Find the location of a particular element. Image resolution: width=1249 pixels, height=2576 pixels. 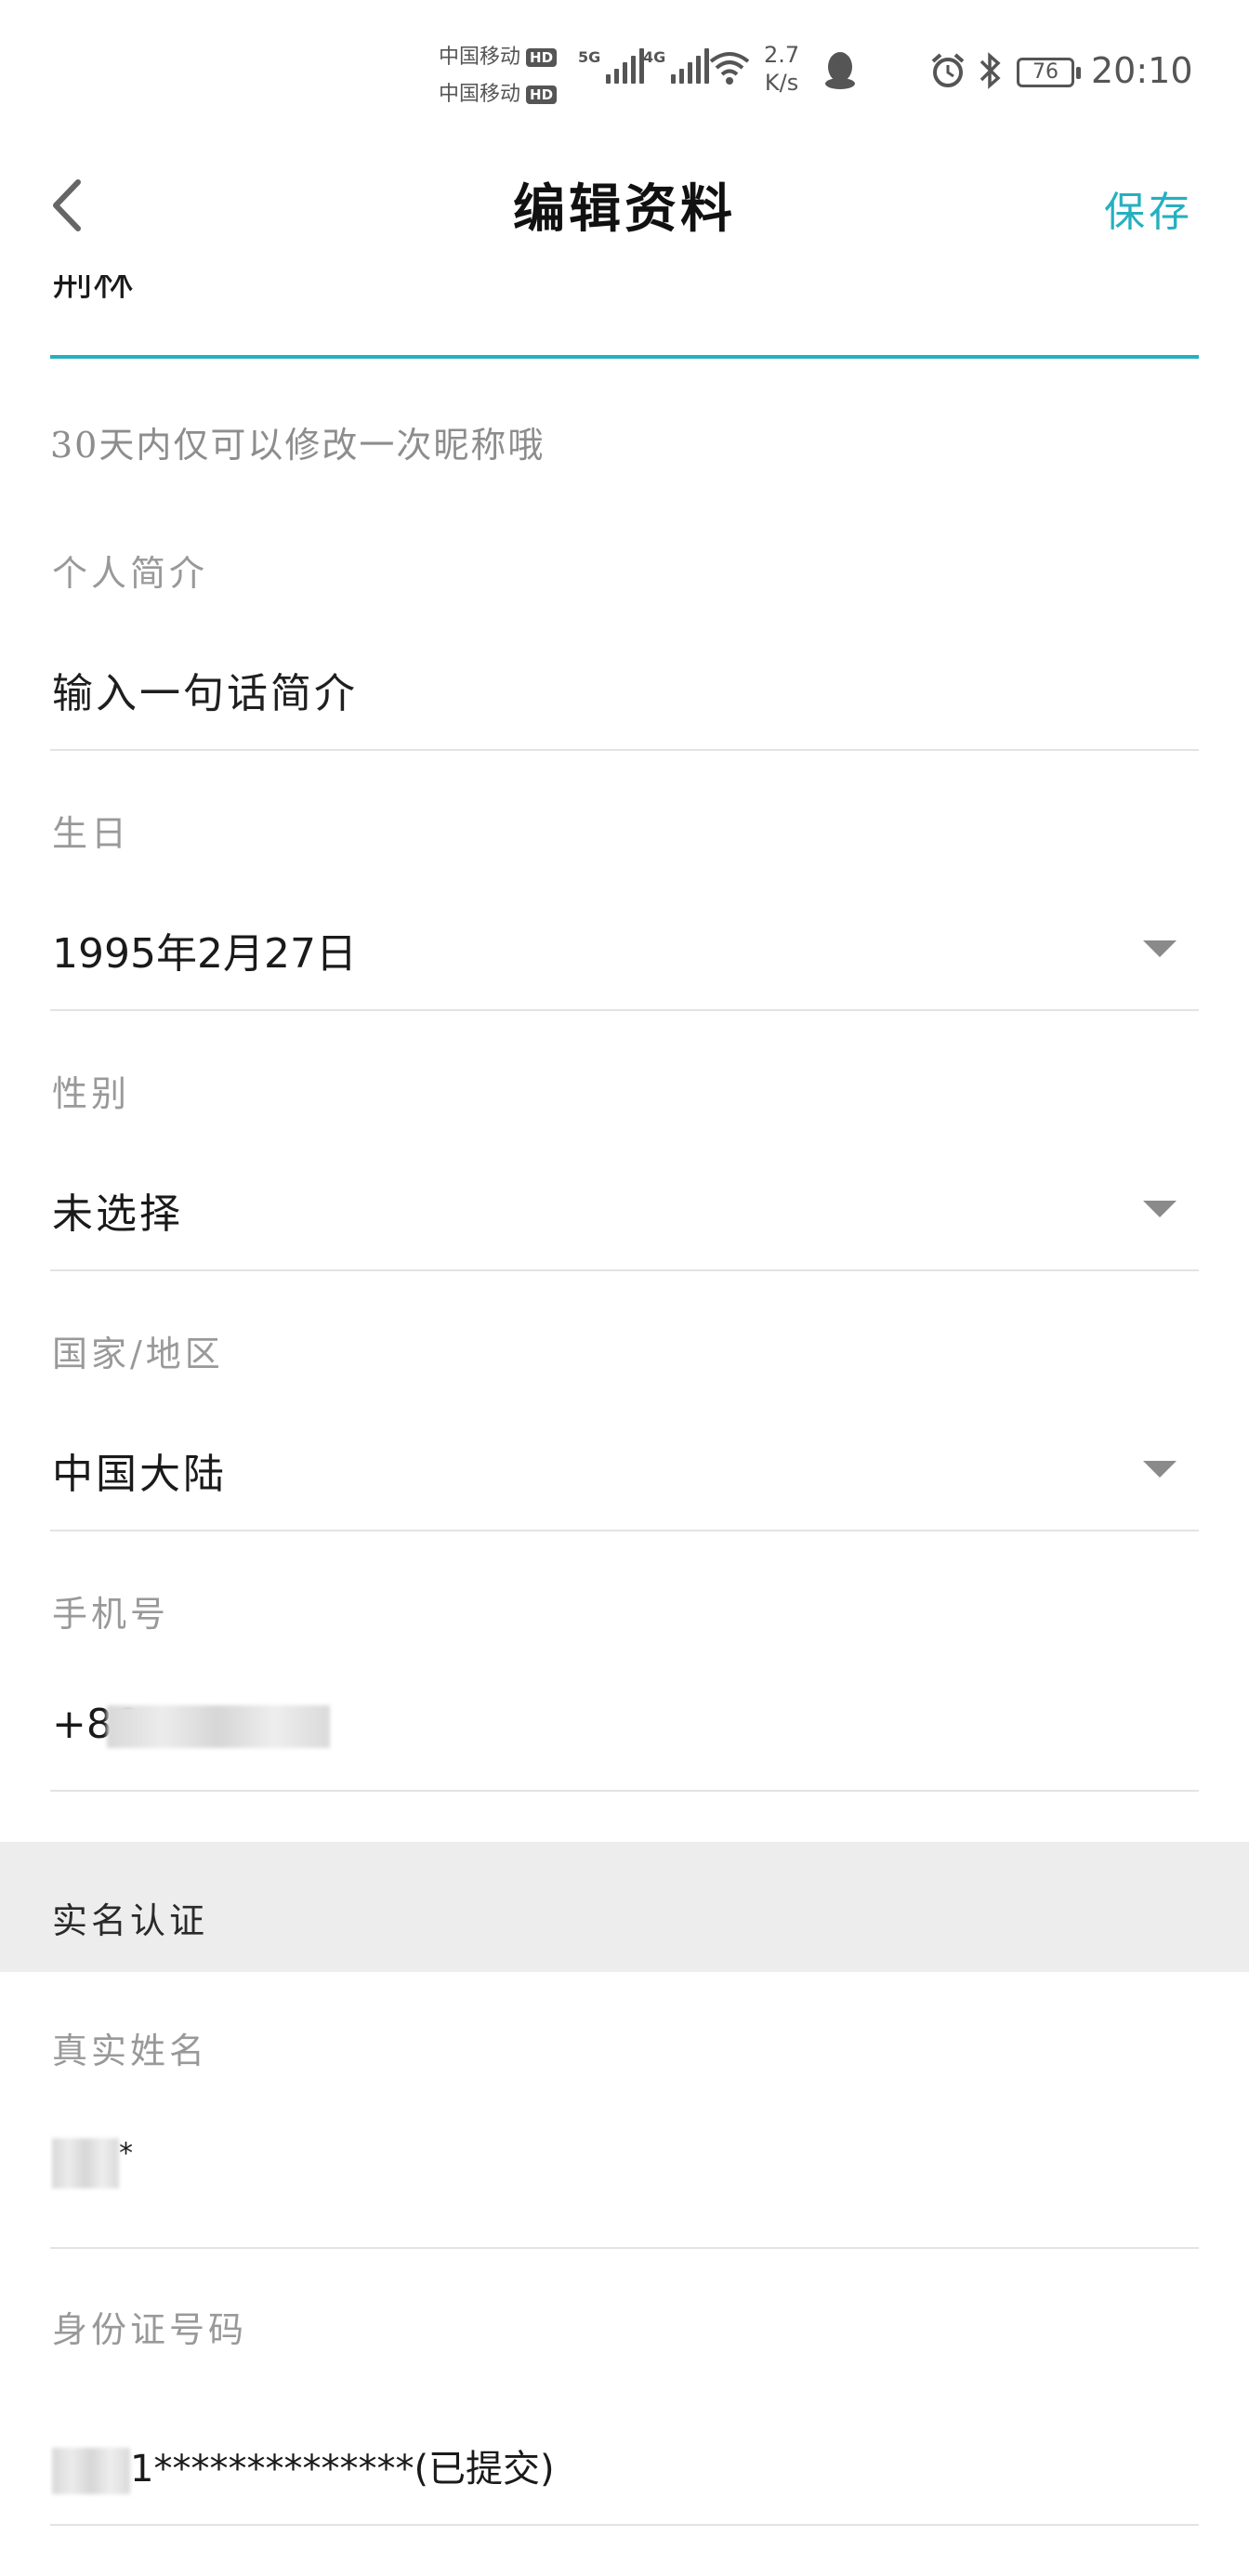

birthday-label: 生日 is located at coordinates (91, 833).